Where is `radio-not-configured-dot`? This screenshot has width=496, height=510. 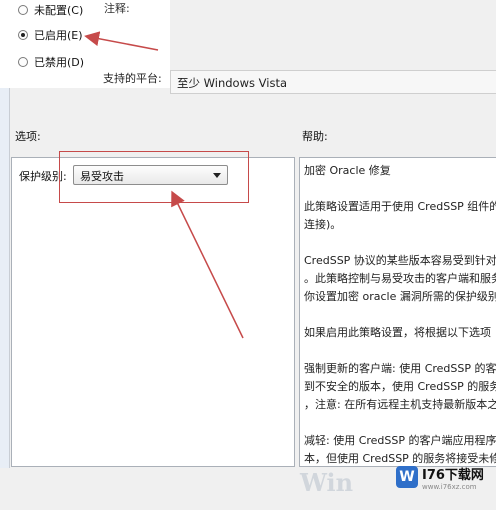
radio-not-configured-dot is located at coordinates (23, 10).